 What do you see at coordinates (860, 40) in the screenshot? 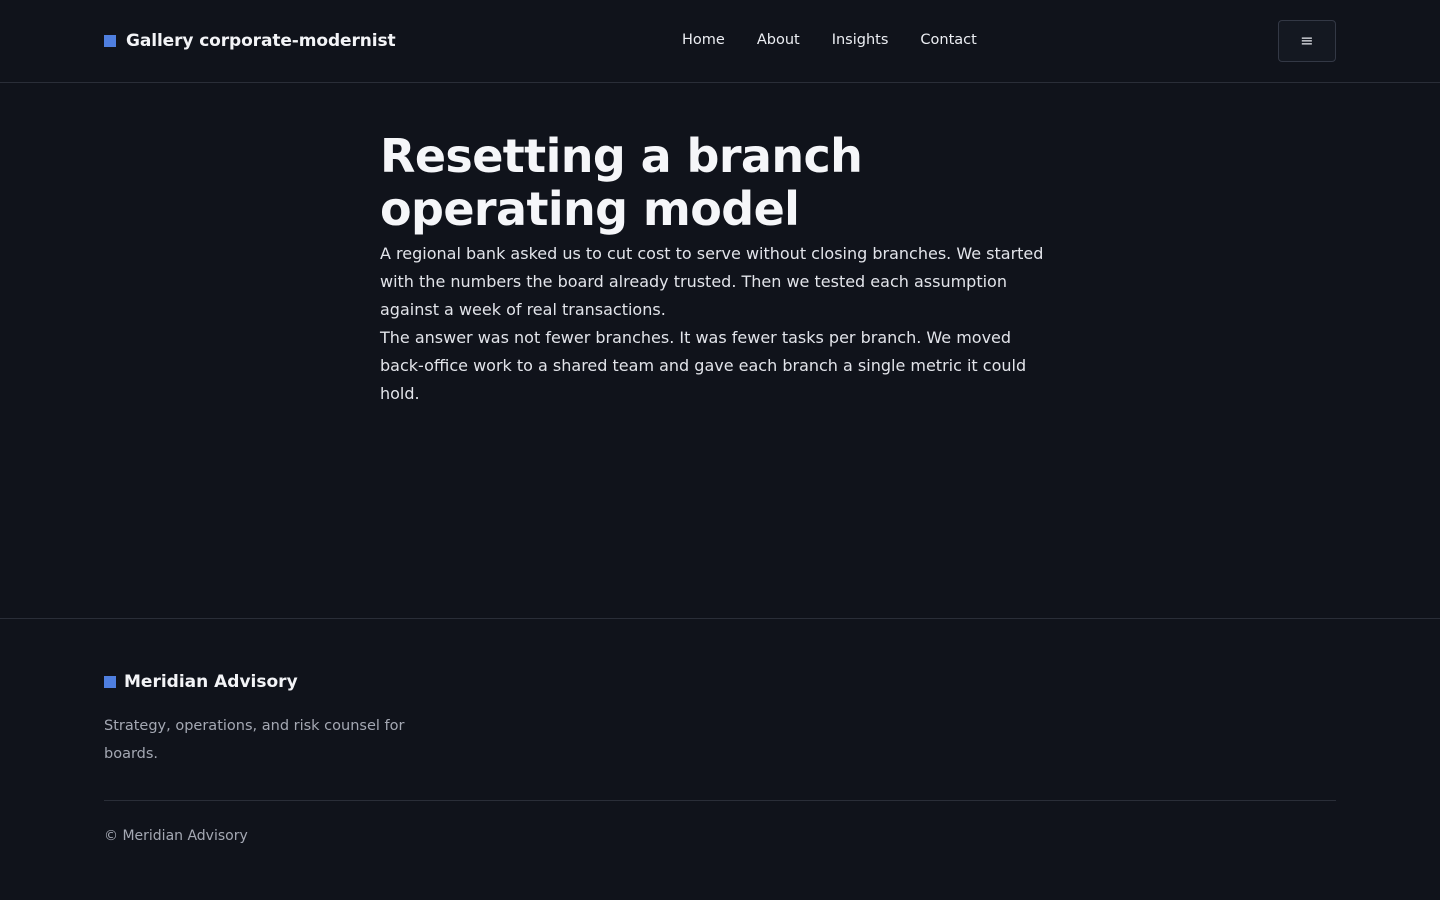
I see `nav-link-insights: Insights` at bounding box center [860, 40].